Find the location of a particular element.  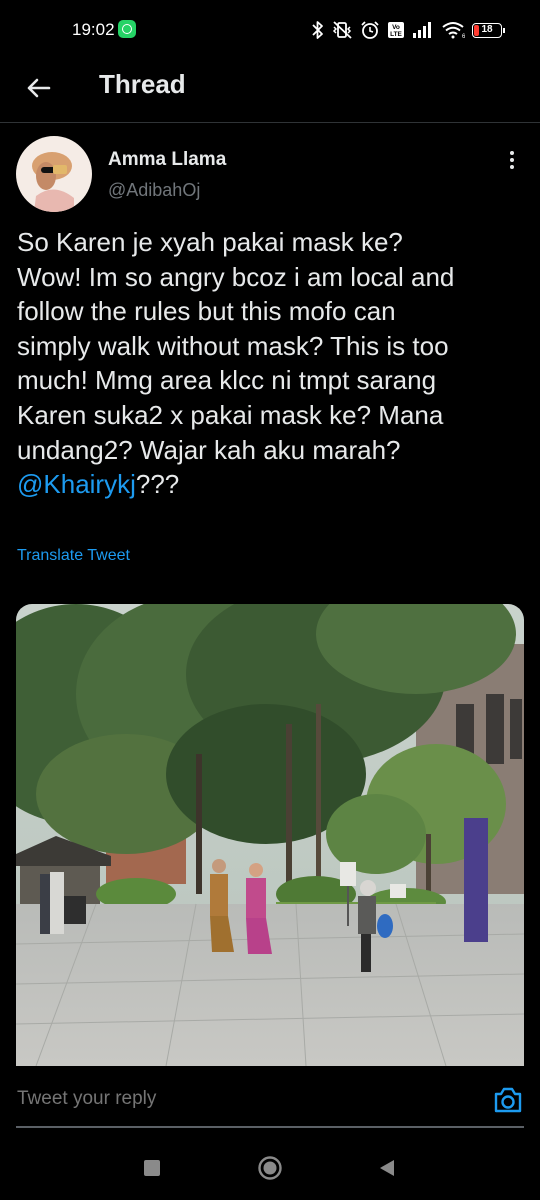

camera-icon is located at coordinates (508, 1100).